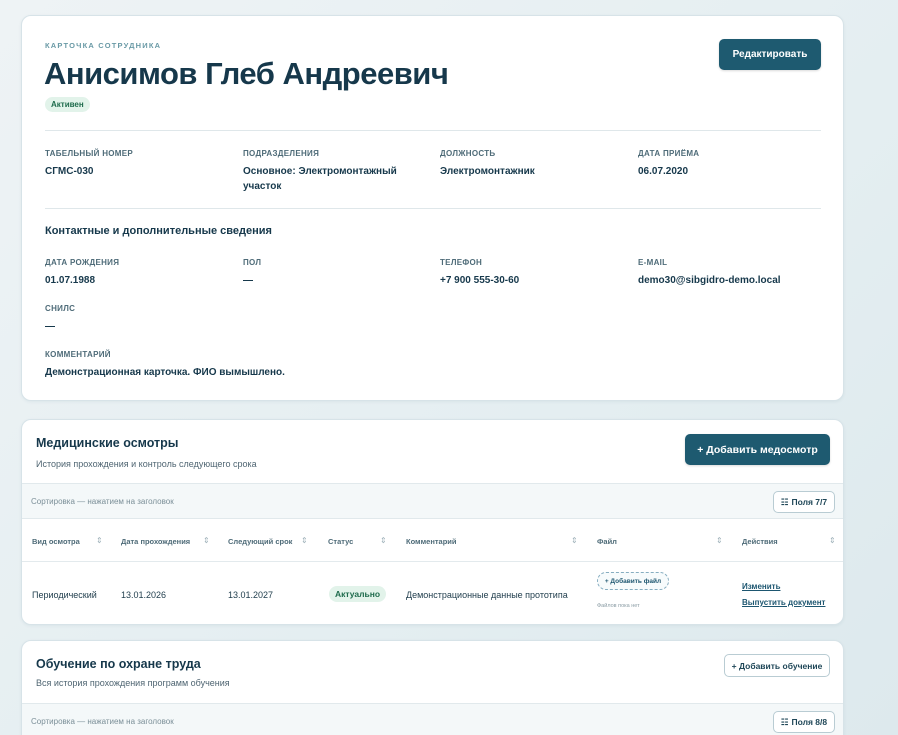 This screenshot has width=898, height=735. I want to click on tab-number-value: СГМС-030, so click(69, 171).